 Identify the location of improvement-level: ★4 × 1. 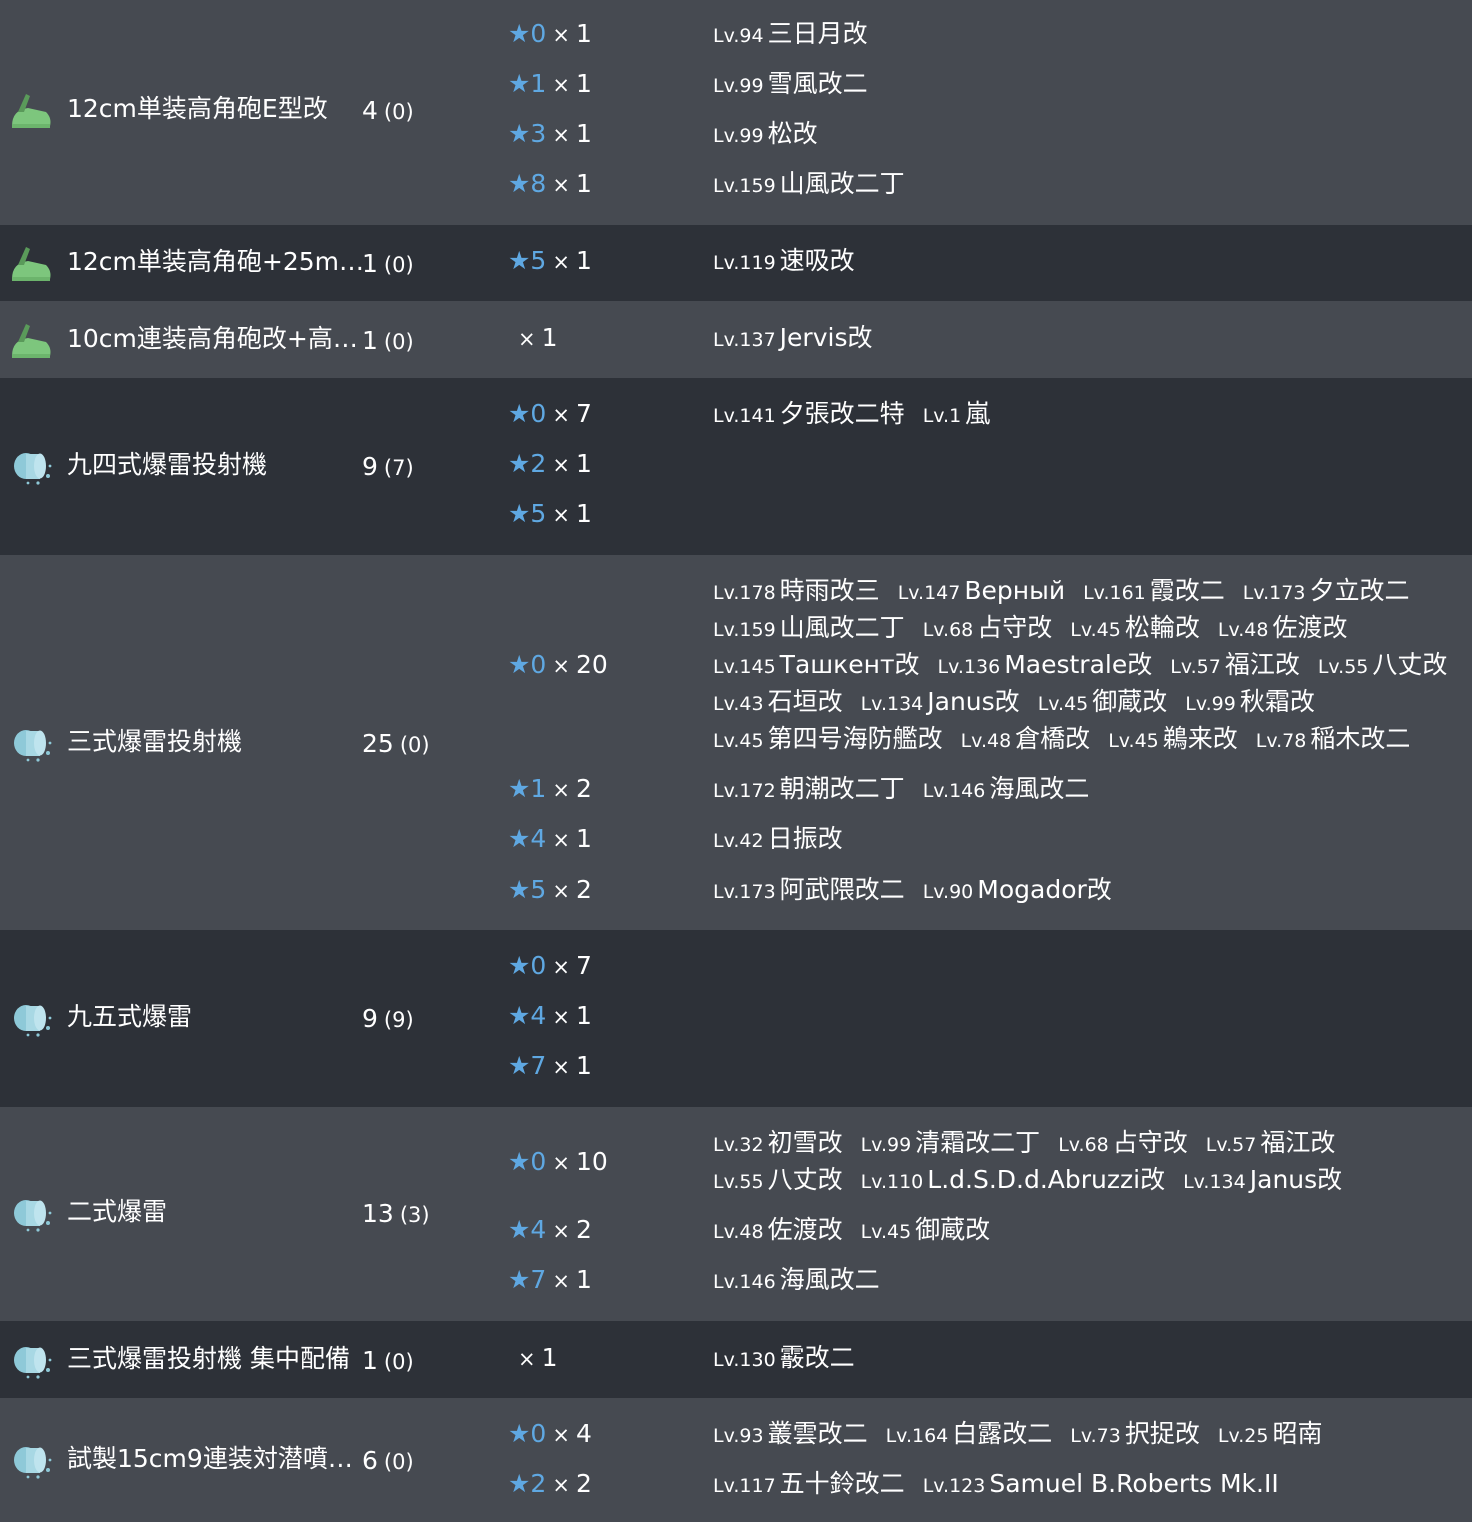
(550, 839).